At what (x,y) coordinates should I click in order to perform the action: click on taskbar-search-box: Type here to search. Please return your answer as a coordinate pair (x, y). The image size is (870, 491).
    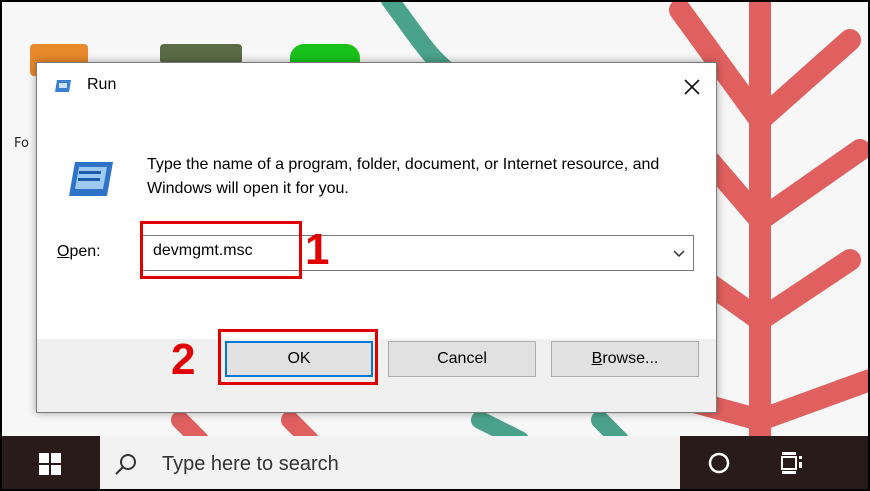
    Looking at the image, I should click on (390, 463).